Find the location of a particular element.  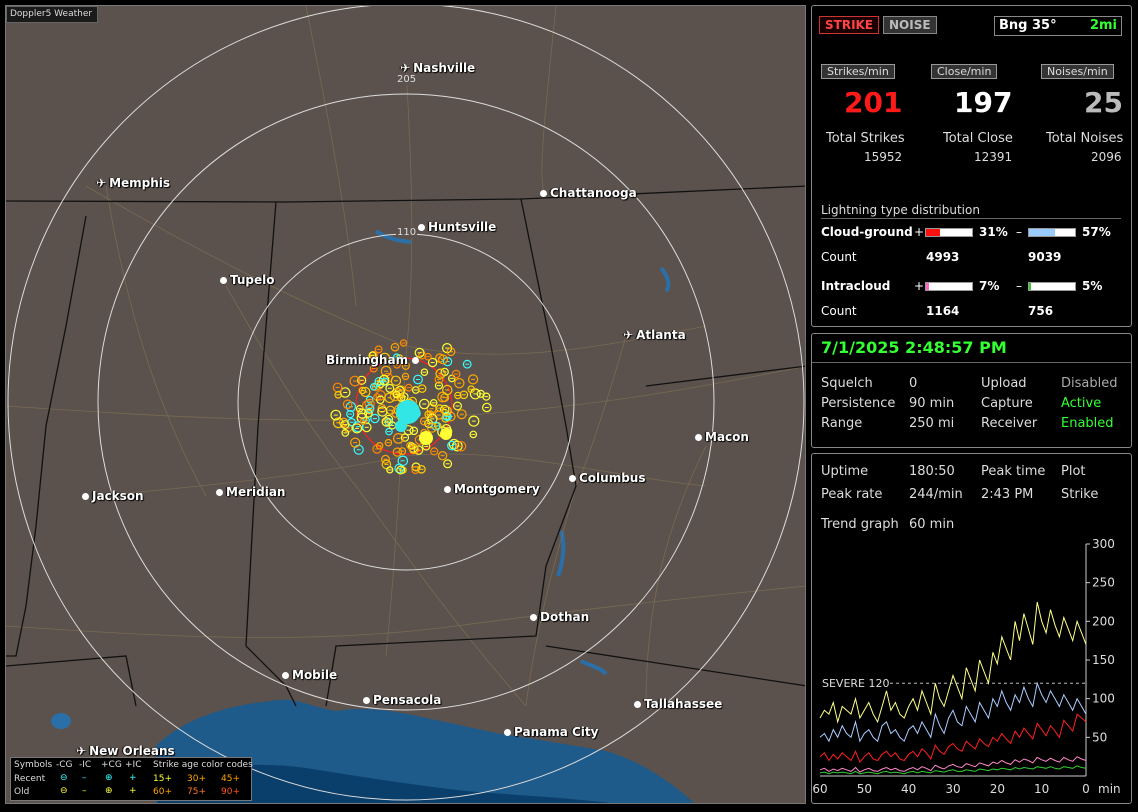

legend-recent-age-3: 45+ is located at coordinates (230, 779).